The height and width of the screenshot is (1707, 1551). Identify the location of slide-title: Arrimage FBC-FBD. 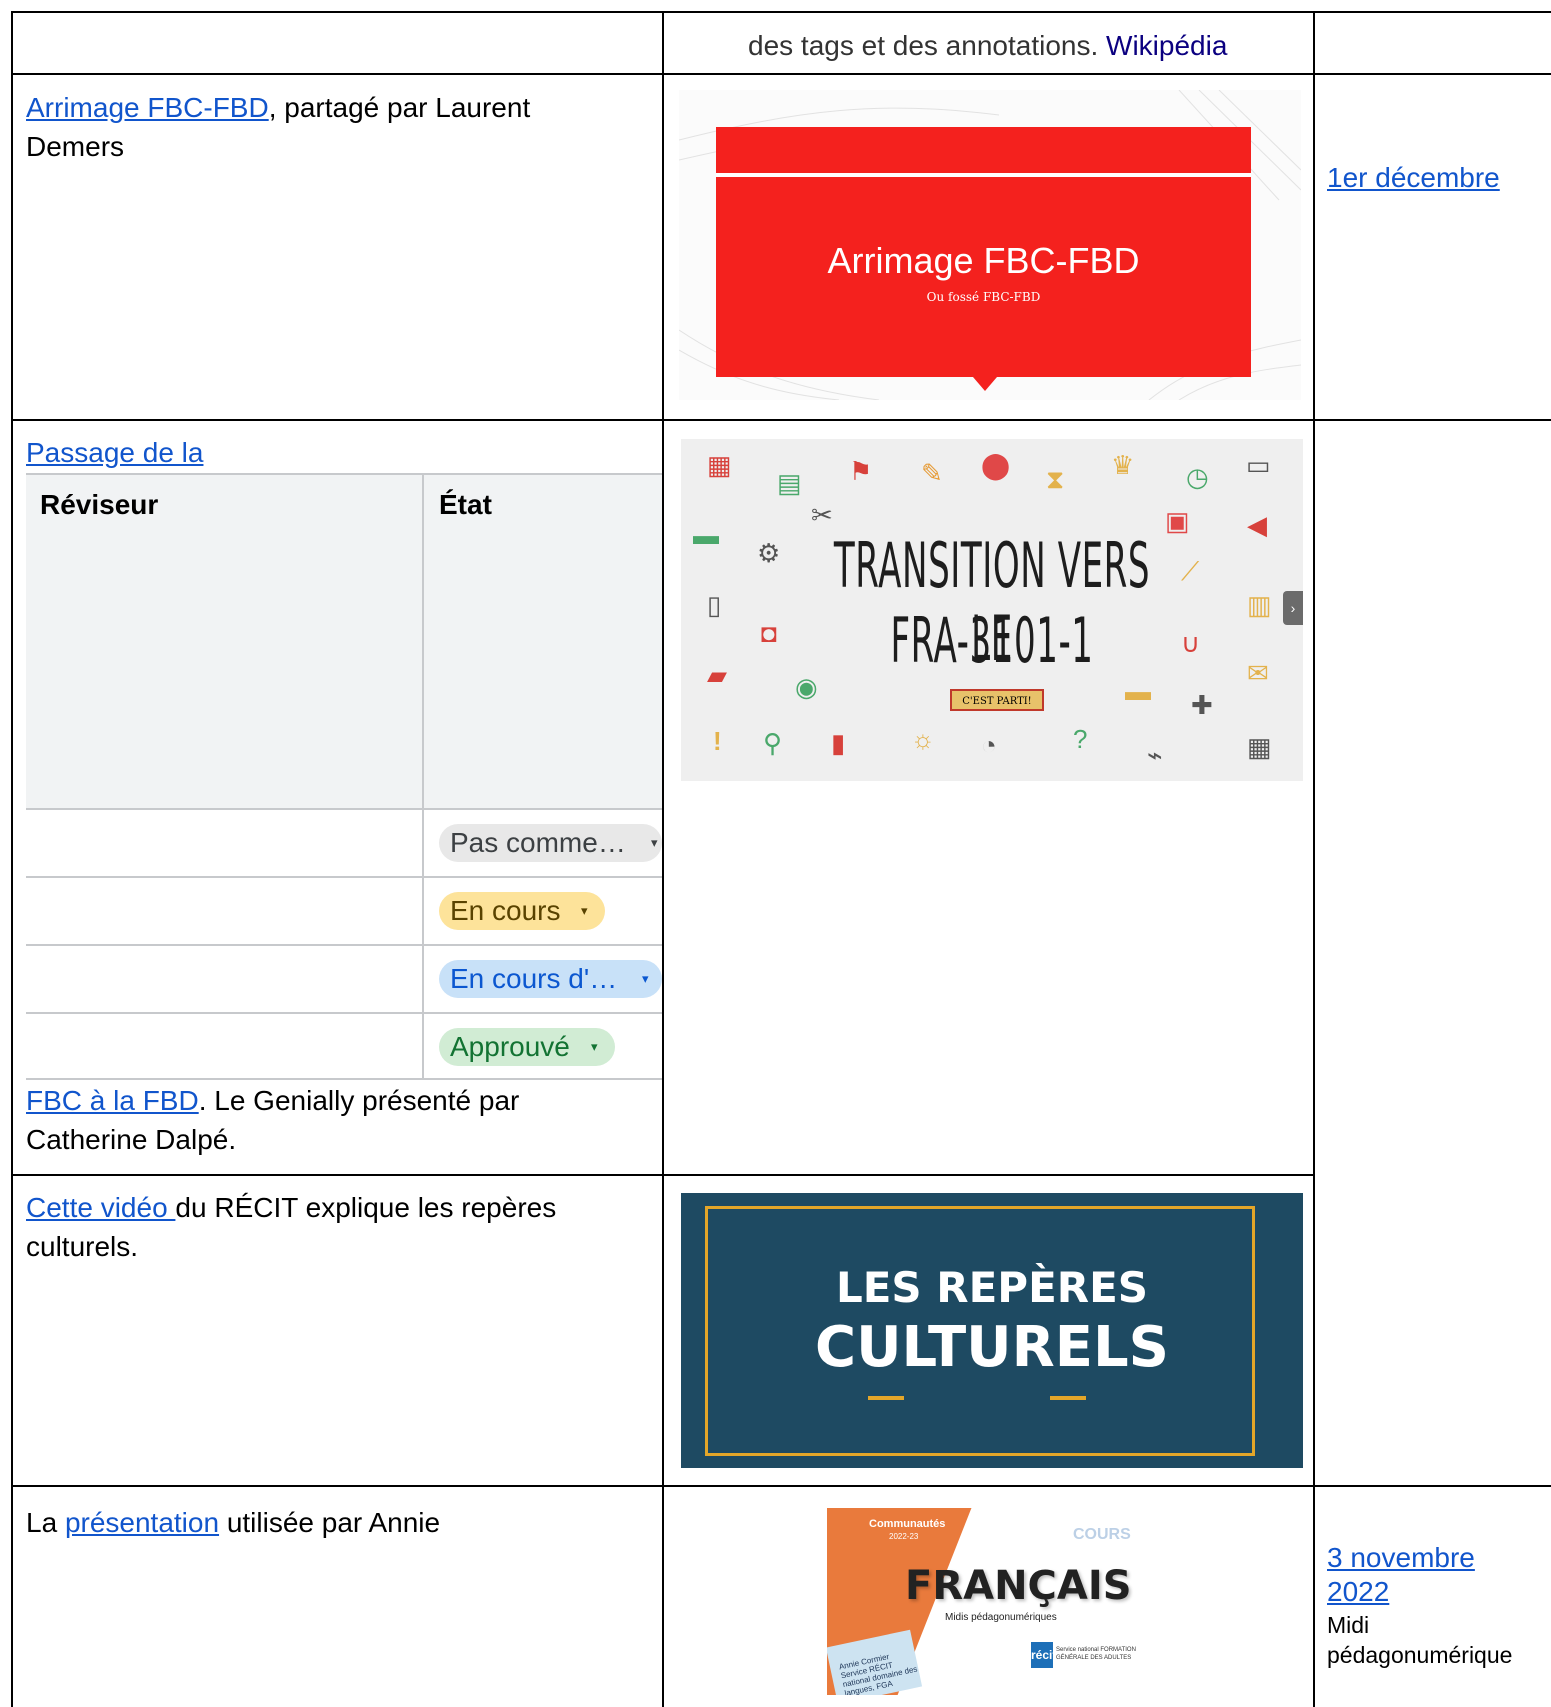
(983, 260).